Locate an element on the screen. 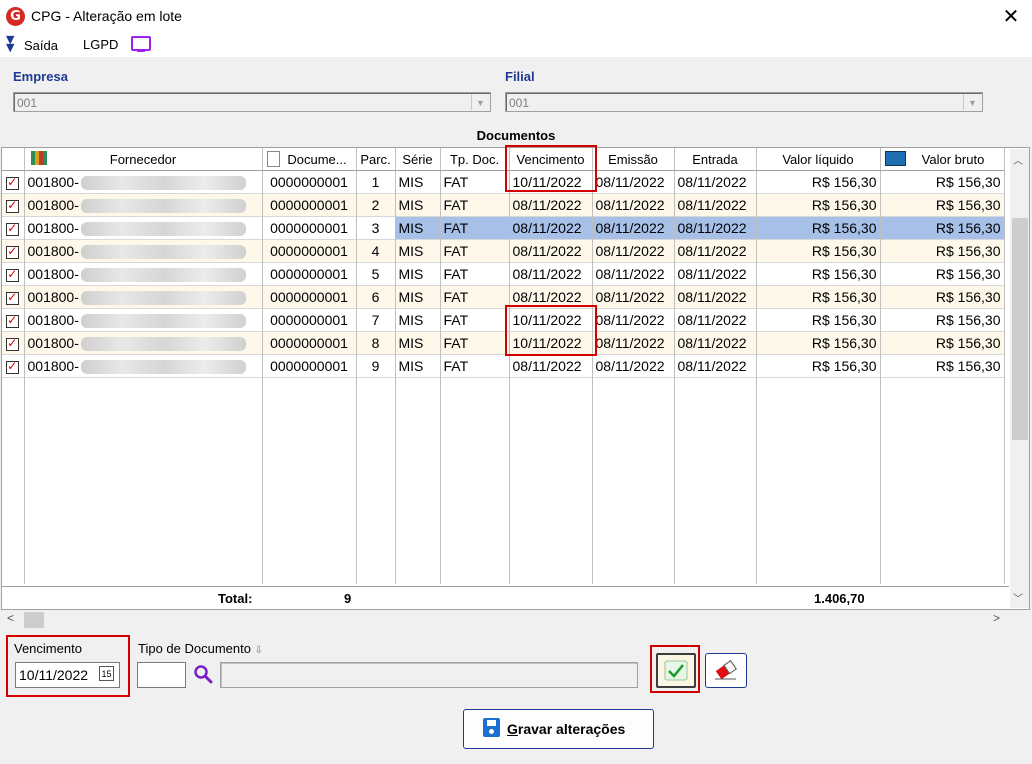 The width and height of the screenshot is (1032, 764). search-icon is located at coordinates (203, 674).